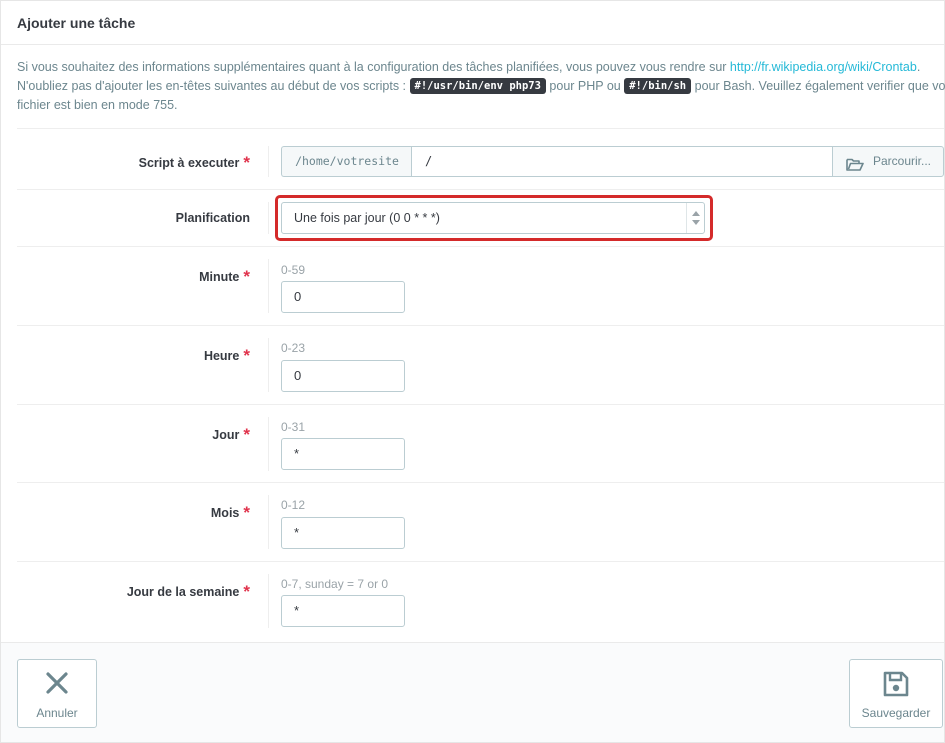  What do you see at coordinates (150, 356) in the screenshot?
I see `heure-label: Heure *` at bounding box center [150, 356].